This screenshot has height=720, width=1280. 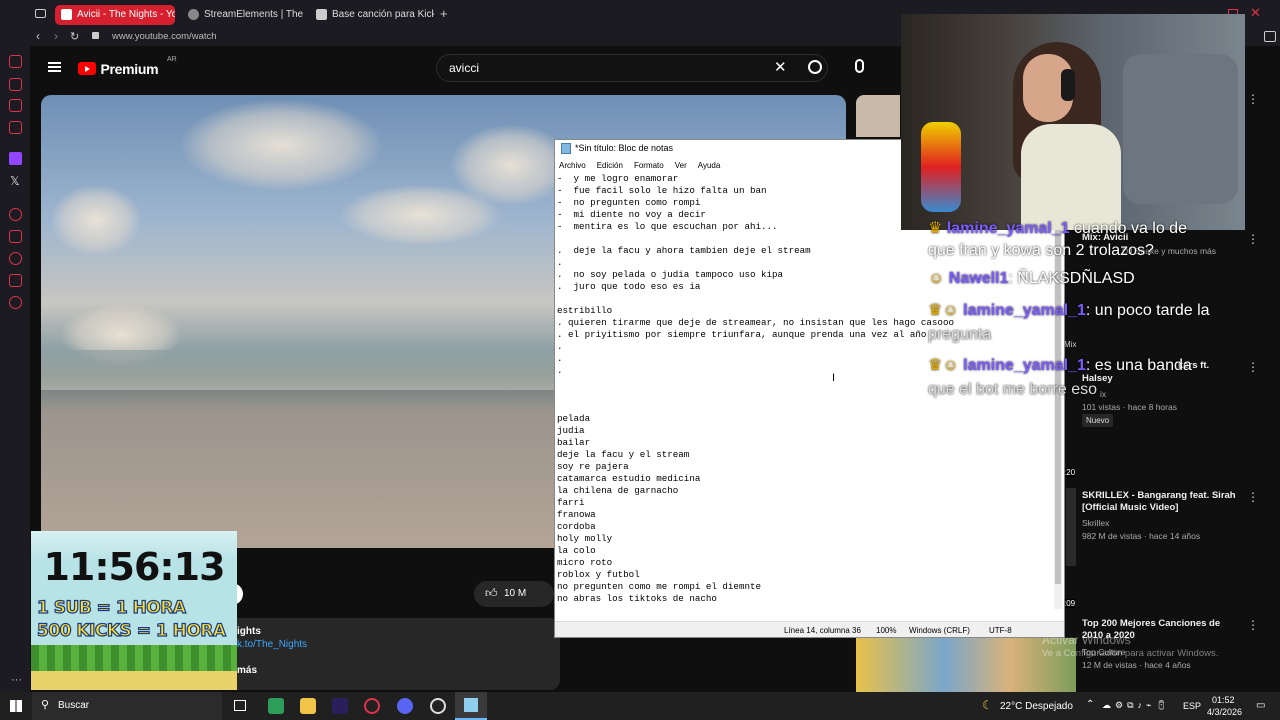 I want to click on chat-text: cuando va lo de, so click(x=1130, y=228).